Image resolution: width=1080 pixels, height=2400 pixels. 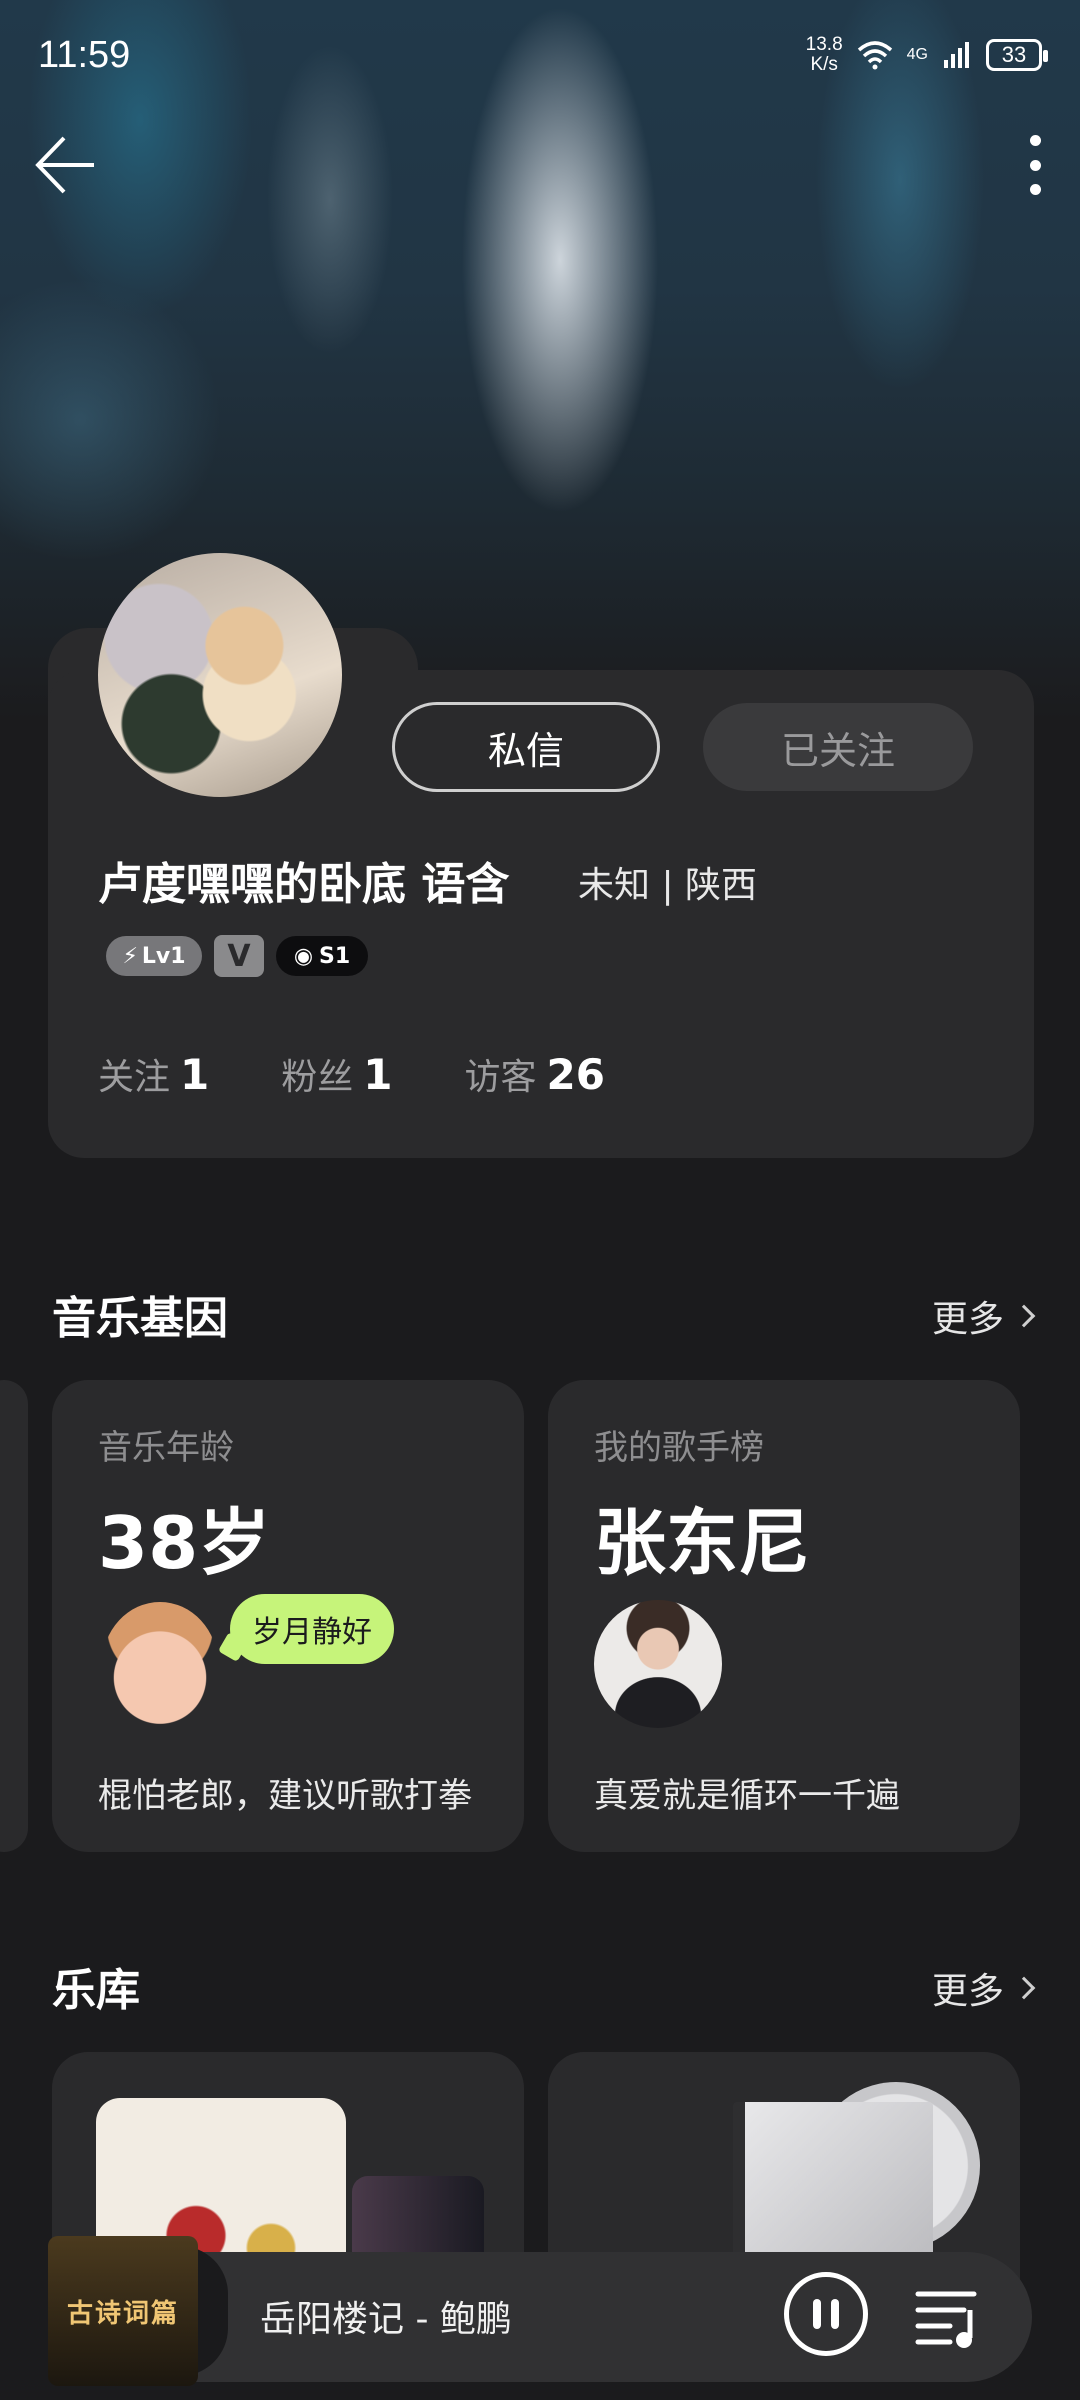 What do you see at coordinates (140, 1318) in the screenshot?
I see `music-gene-title: 音乐基因` at bounding box center [140, 1318].